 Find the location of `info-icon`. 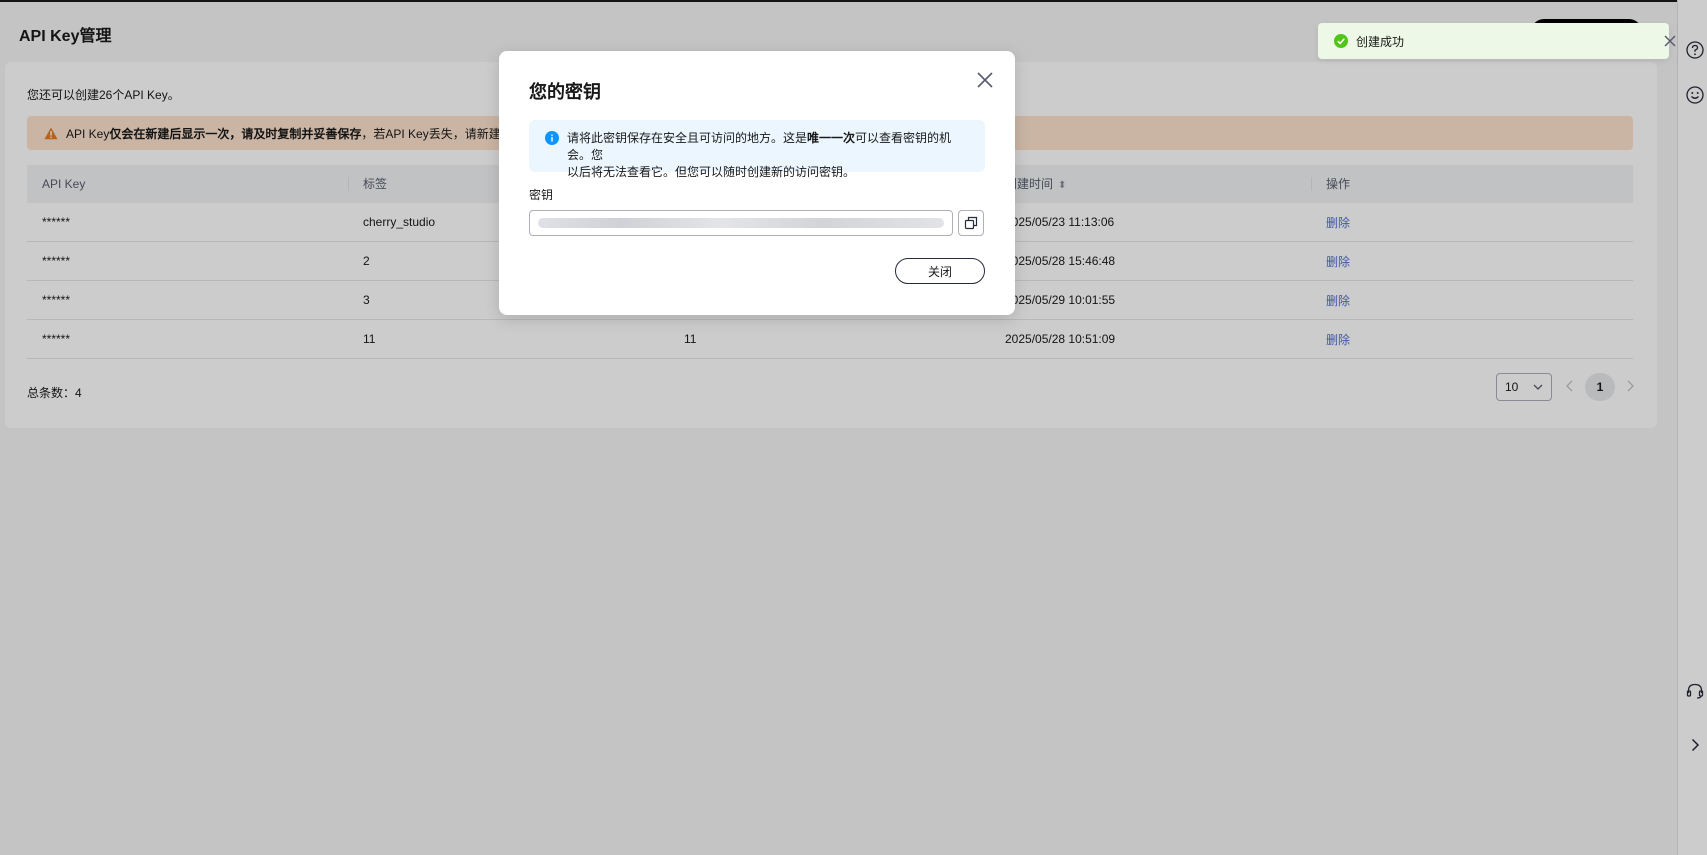

info-icon is located at coordinates (552, 138).